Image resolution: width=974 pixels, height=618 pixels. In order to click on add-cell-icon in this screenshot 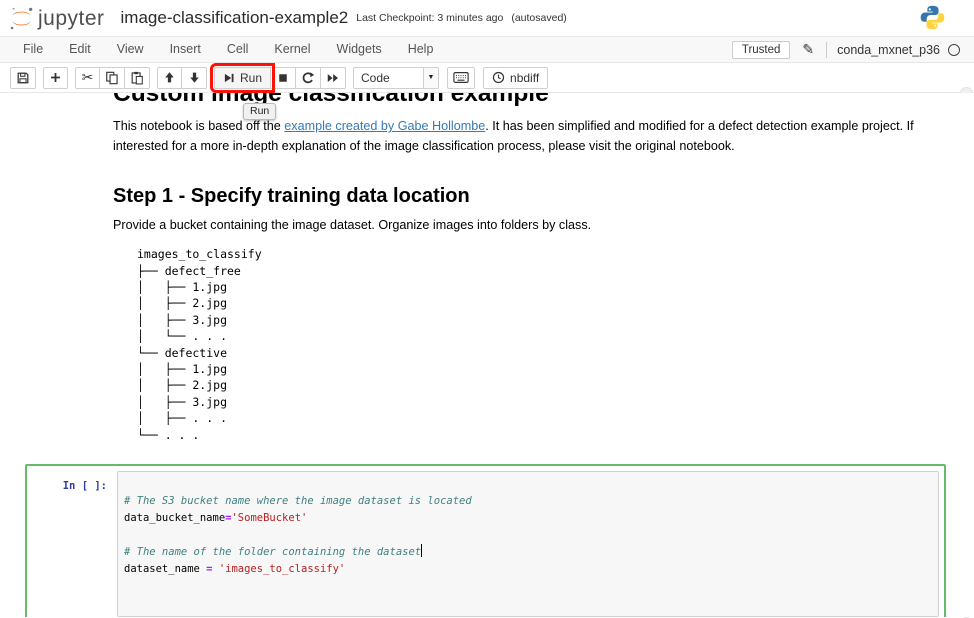, I will do `click(55, 77)`.